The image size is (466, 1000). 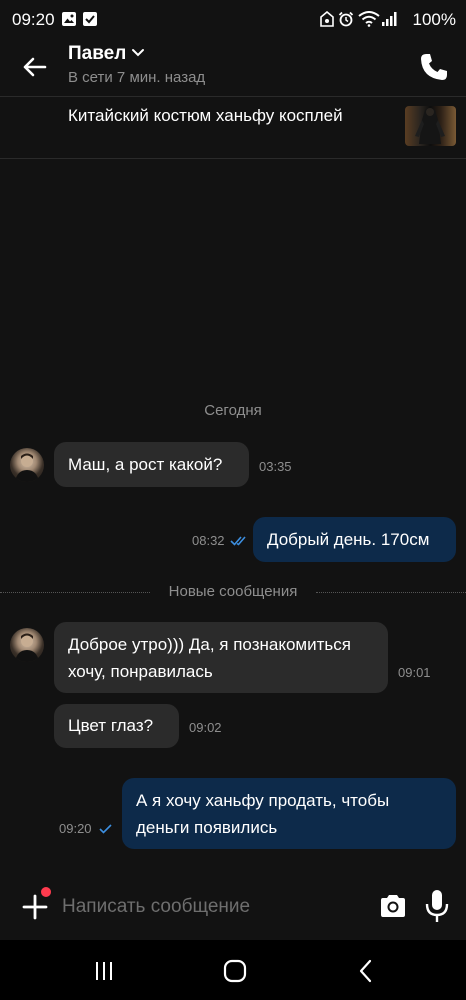 I want to click on chat-header: Павел В сети 7 мин. назад, so click(x=233, y=68).